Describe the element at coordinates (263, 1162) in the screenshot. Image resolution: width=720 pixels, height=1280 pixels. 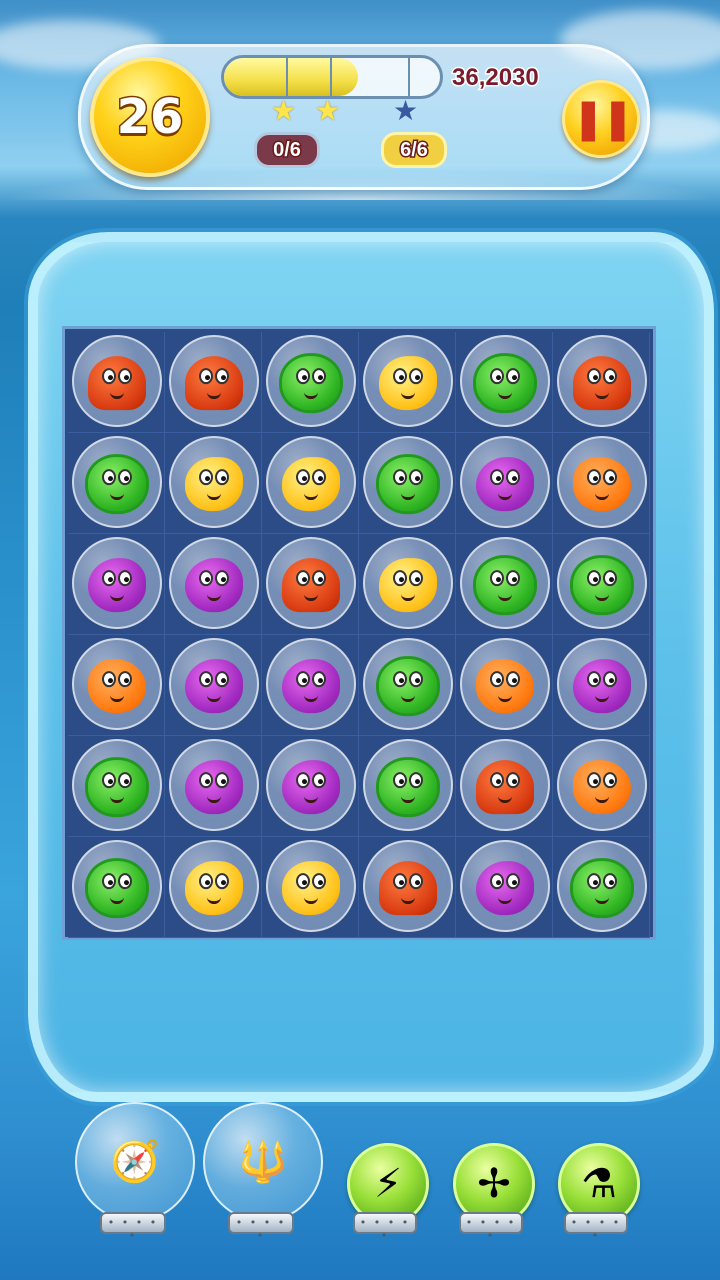
I see `trident-booster-dome: 🔱` at that location.